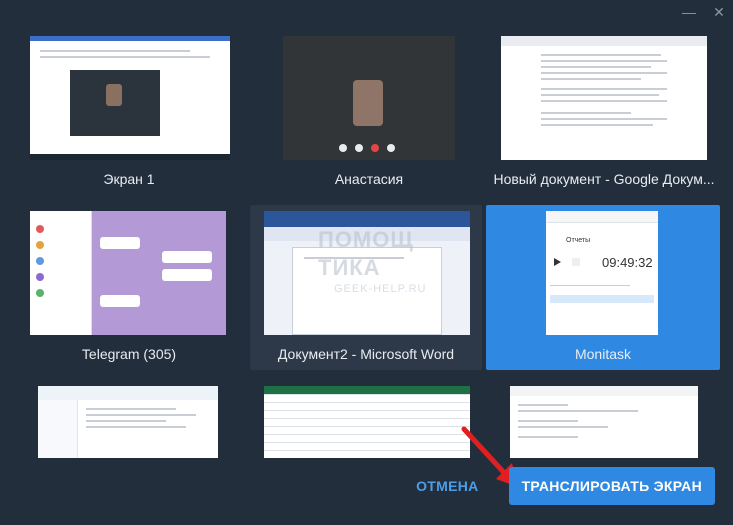 The image size is (733, 525). I want to click on watermark-line-1: ПОМОЩ, so click(366, 239).